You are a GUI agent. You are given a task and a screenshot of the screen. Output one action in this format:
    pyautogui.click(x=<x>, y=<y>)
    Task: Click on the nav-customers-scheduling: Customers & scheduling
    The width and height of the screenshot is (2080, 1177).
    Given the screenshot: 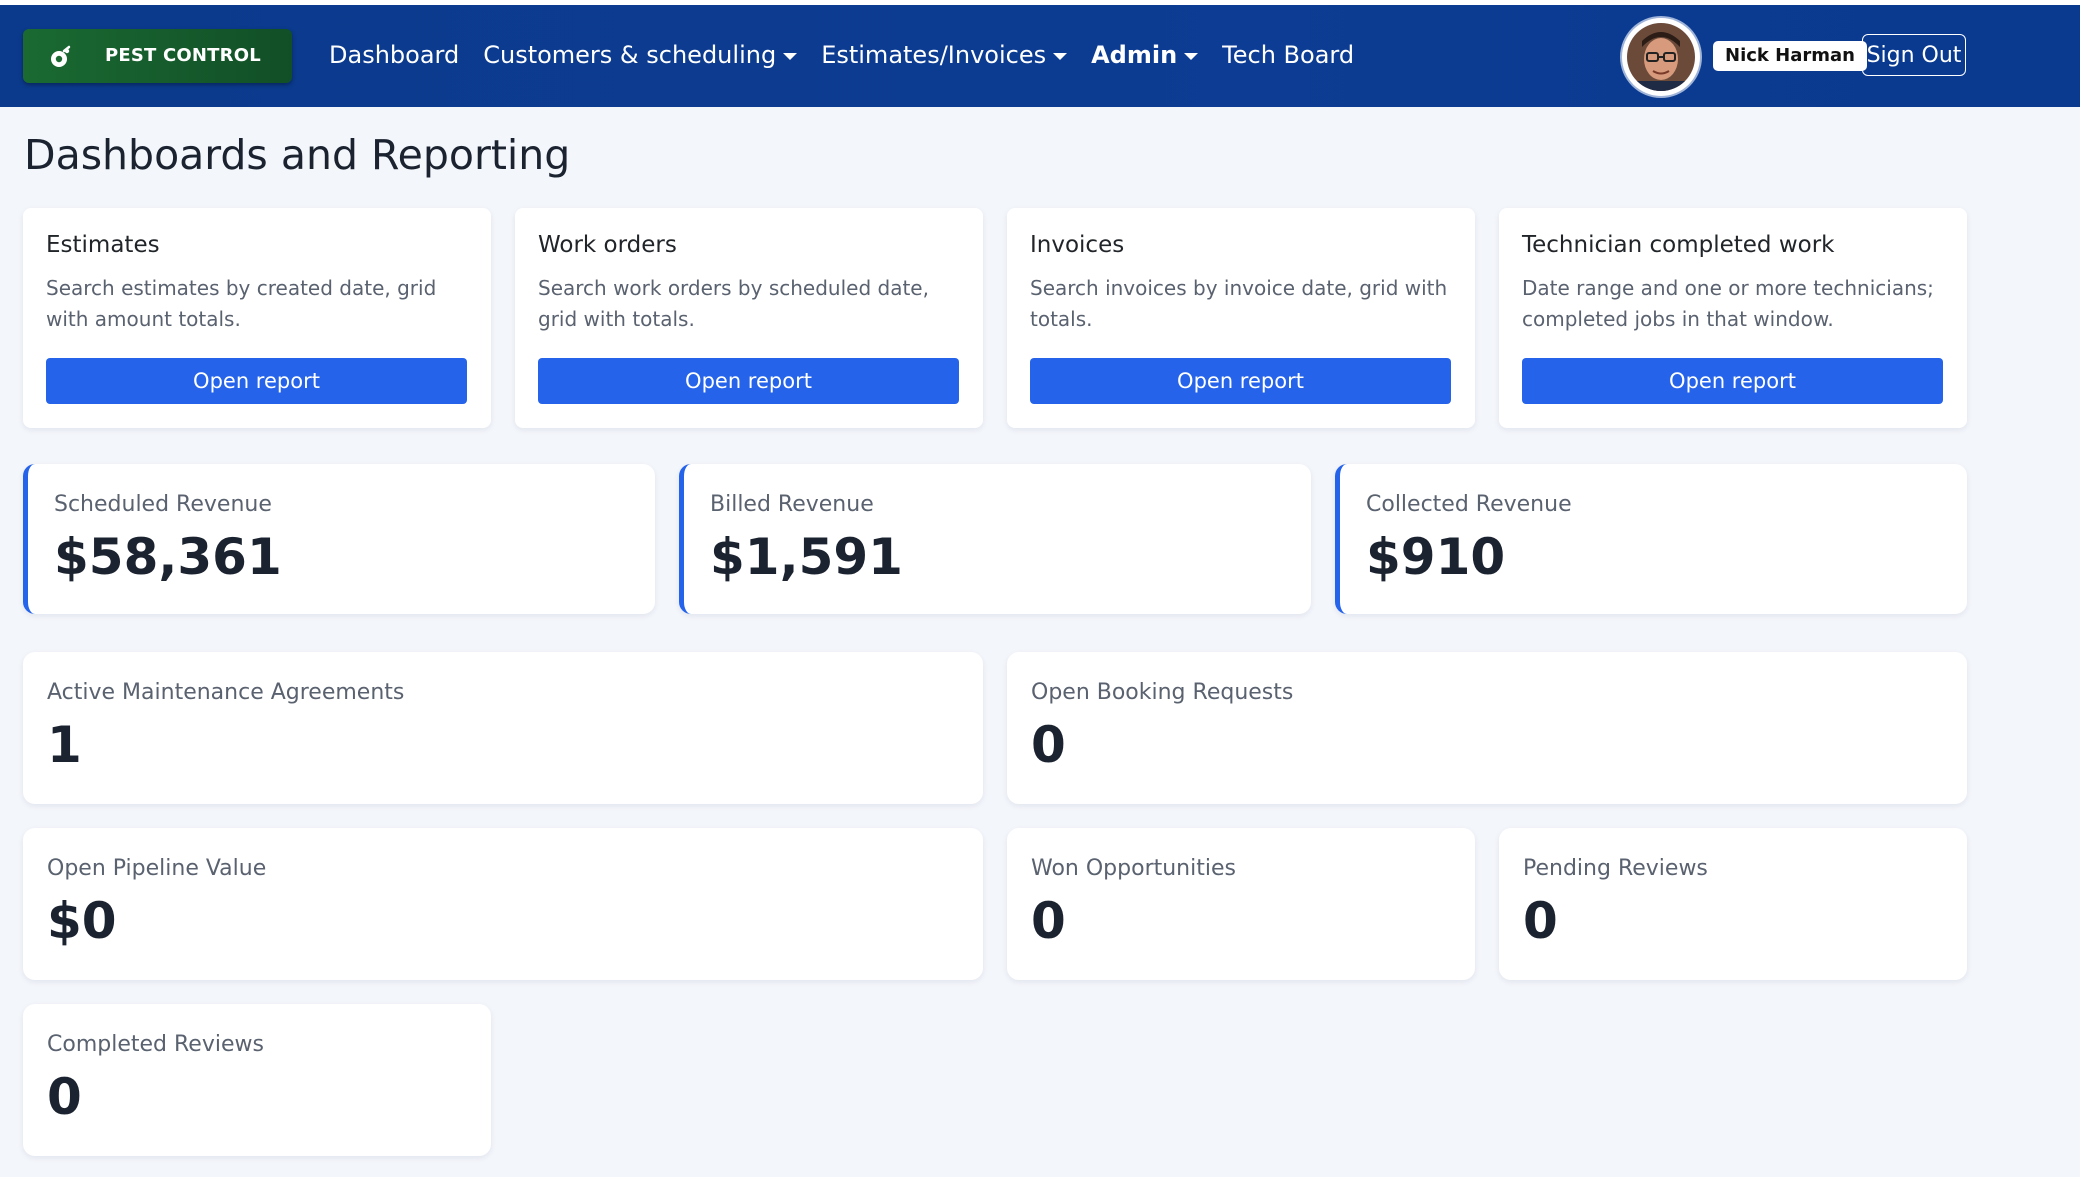 What is the action you would take?
    pyautogui.click(x=640, y=55)
    